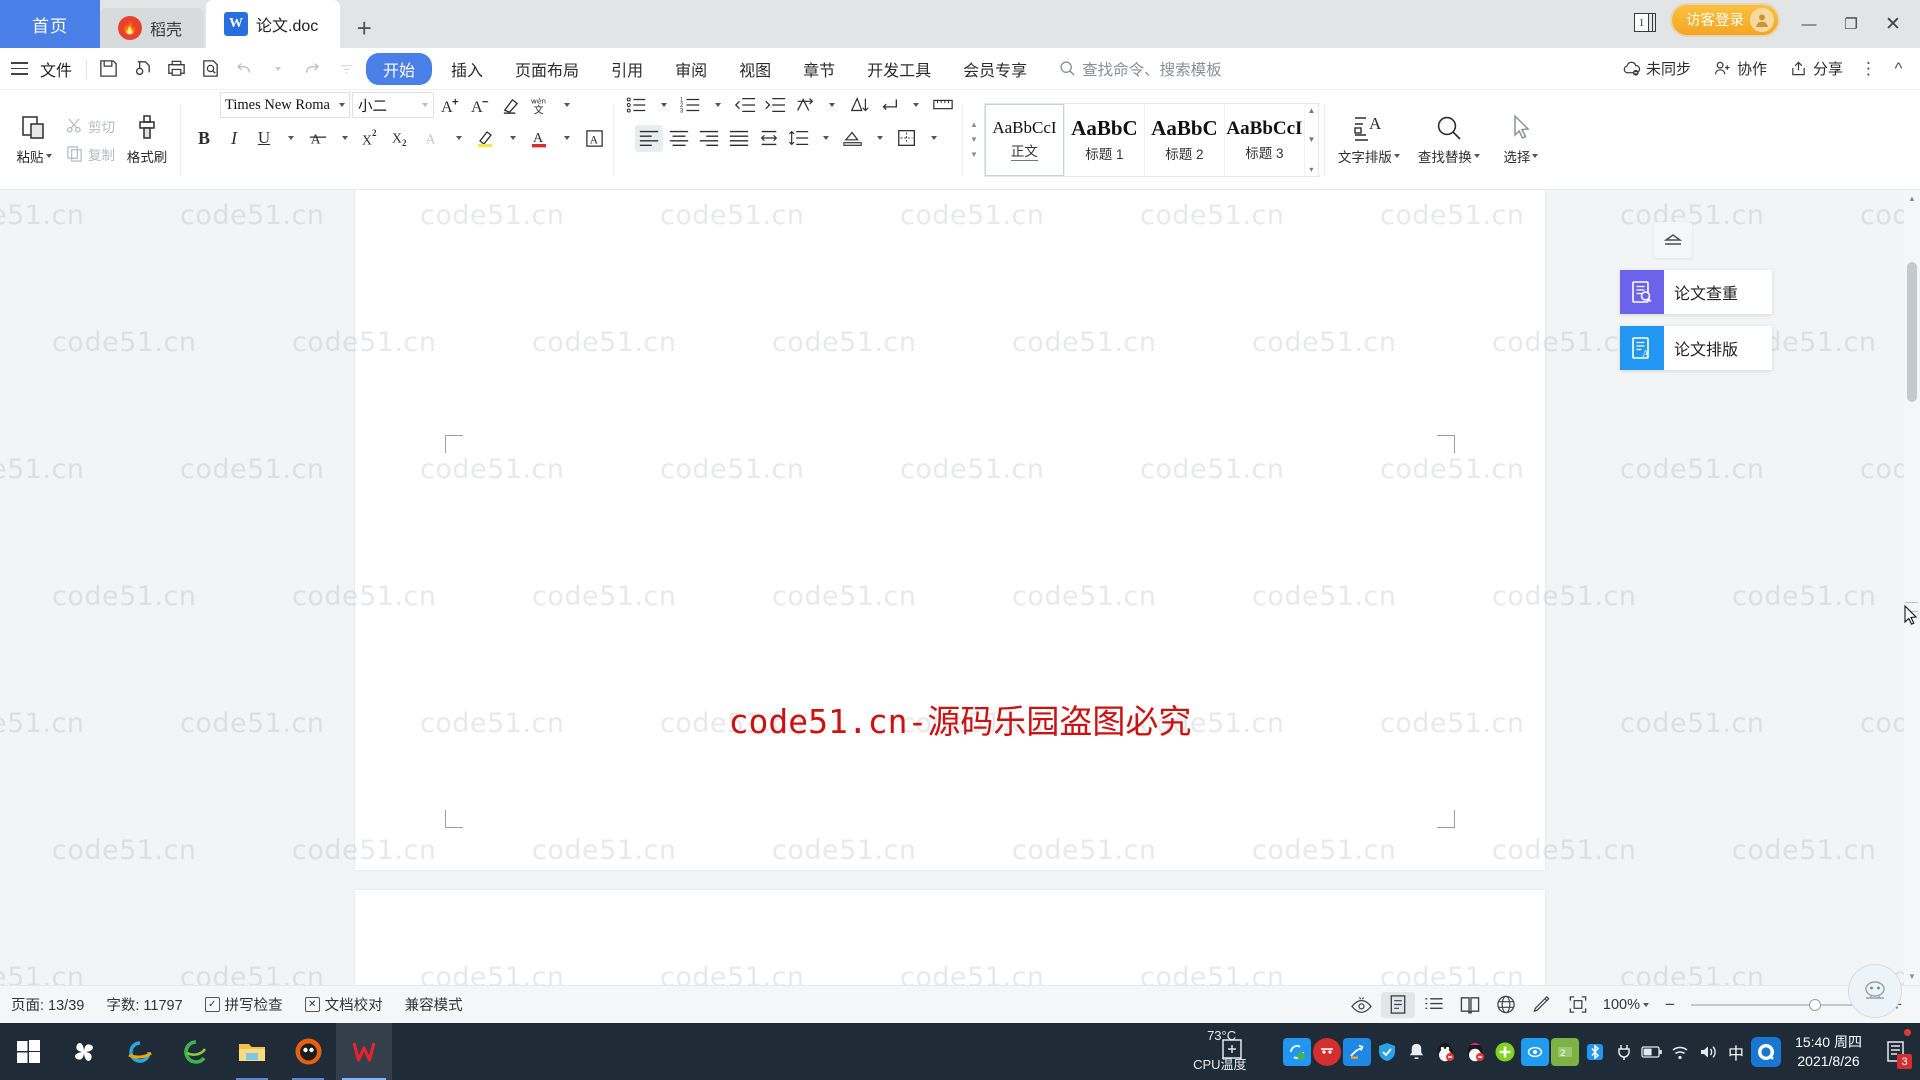 This screenshot has height=1080, width=1920. Describe the element at coordinates (1311, 169) in the screenshot. I see `expand-gallery-icon: ▾` at that location.